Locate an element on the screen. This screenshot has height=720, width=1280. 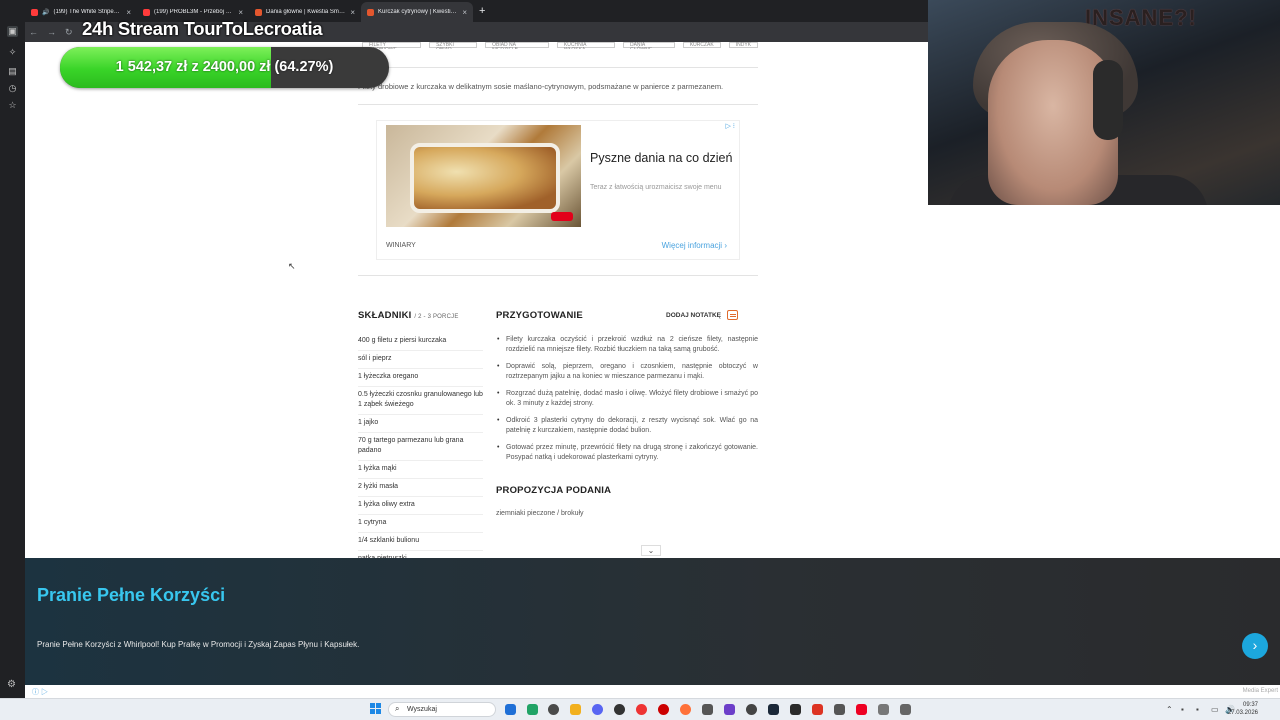
chrome-icon is located at coordinates (553, 709).